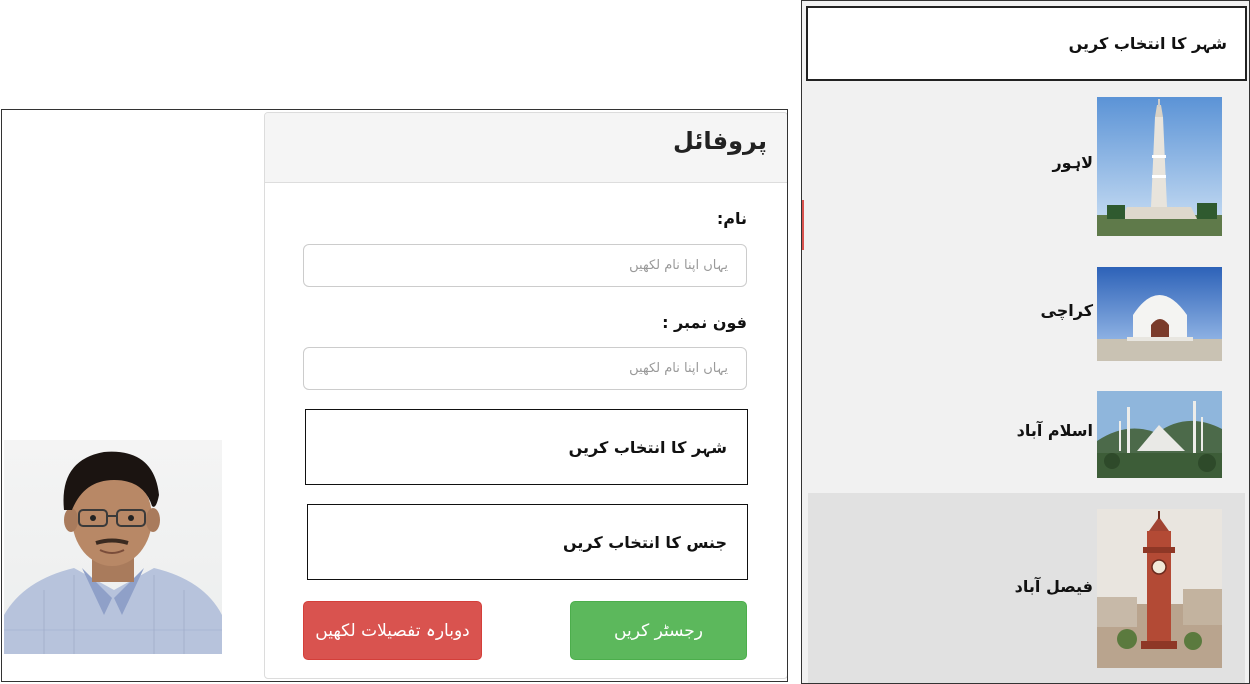 This screenshot has height=684, width=1250. What do you see at coordinates (1025, 310) in the screenshot?
I see `city-item-karachi: کراچی` at bounding box center [1025, 310].